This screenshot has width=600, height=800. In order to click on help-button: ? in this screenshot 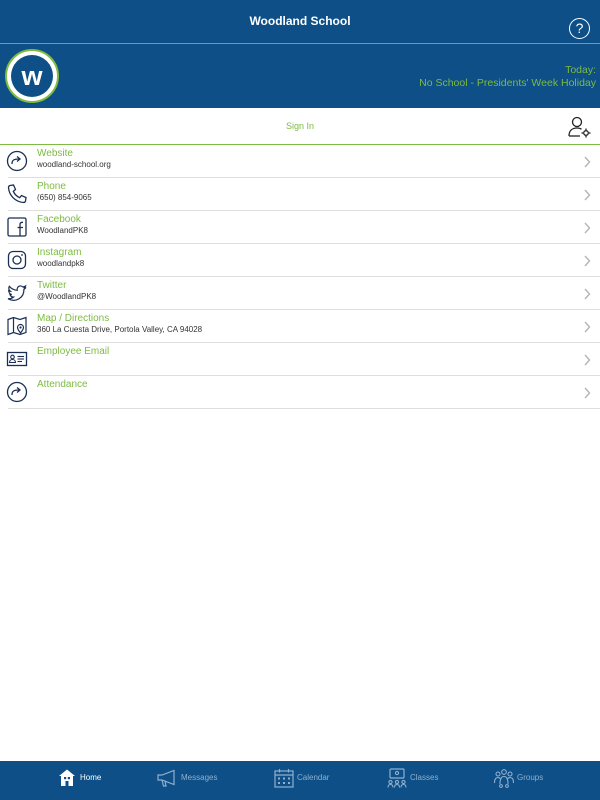, I will do `click(579, 28)`.